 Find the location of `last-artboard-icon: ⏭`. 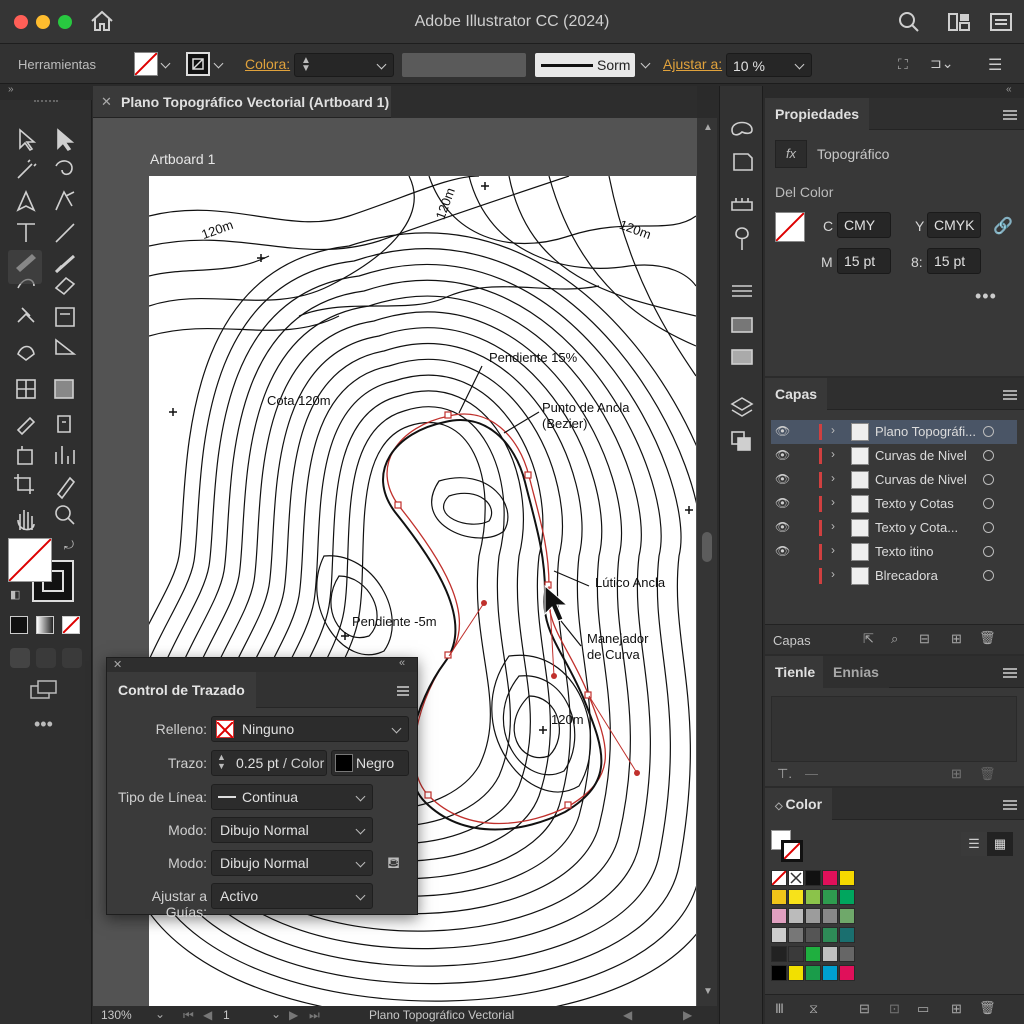

last-artboard-icon: ⏭ is located at coordinates (314, 1015).